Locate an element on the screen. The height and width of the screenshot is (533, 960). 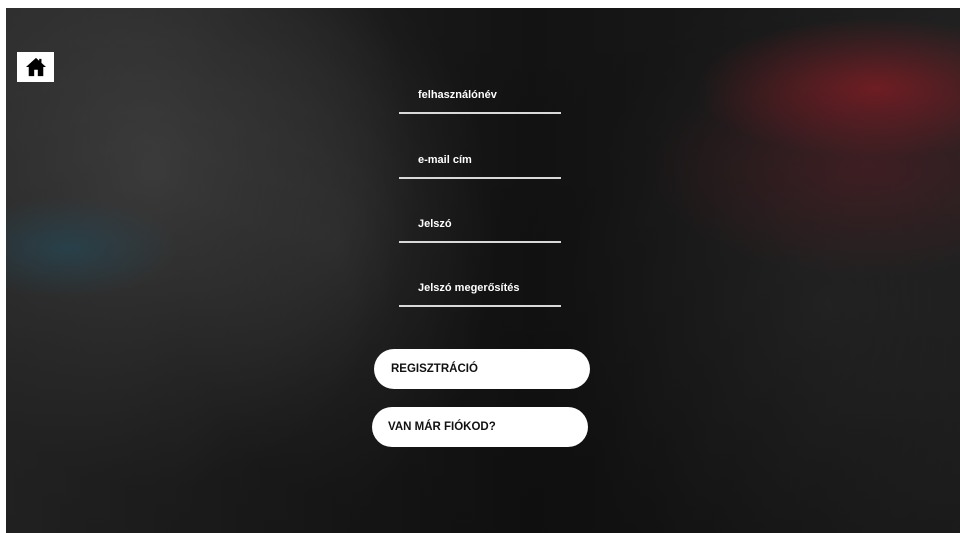
email-input is located at coordinates (480, 160).